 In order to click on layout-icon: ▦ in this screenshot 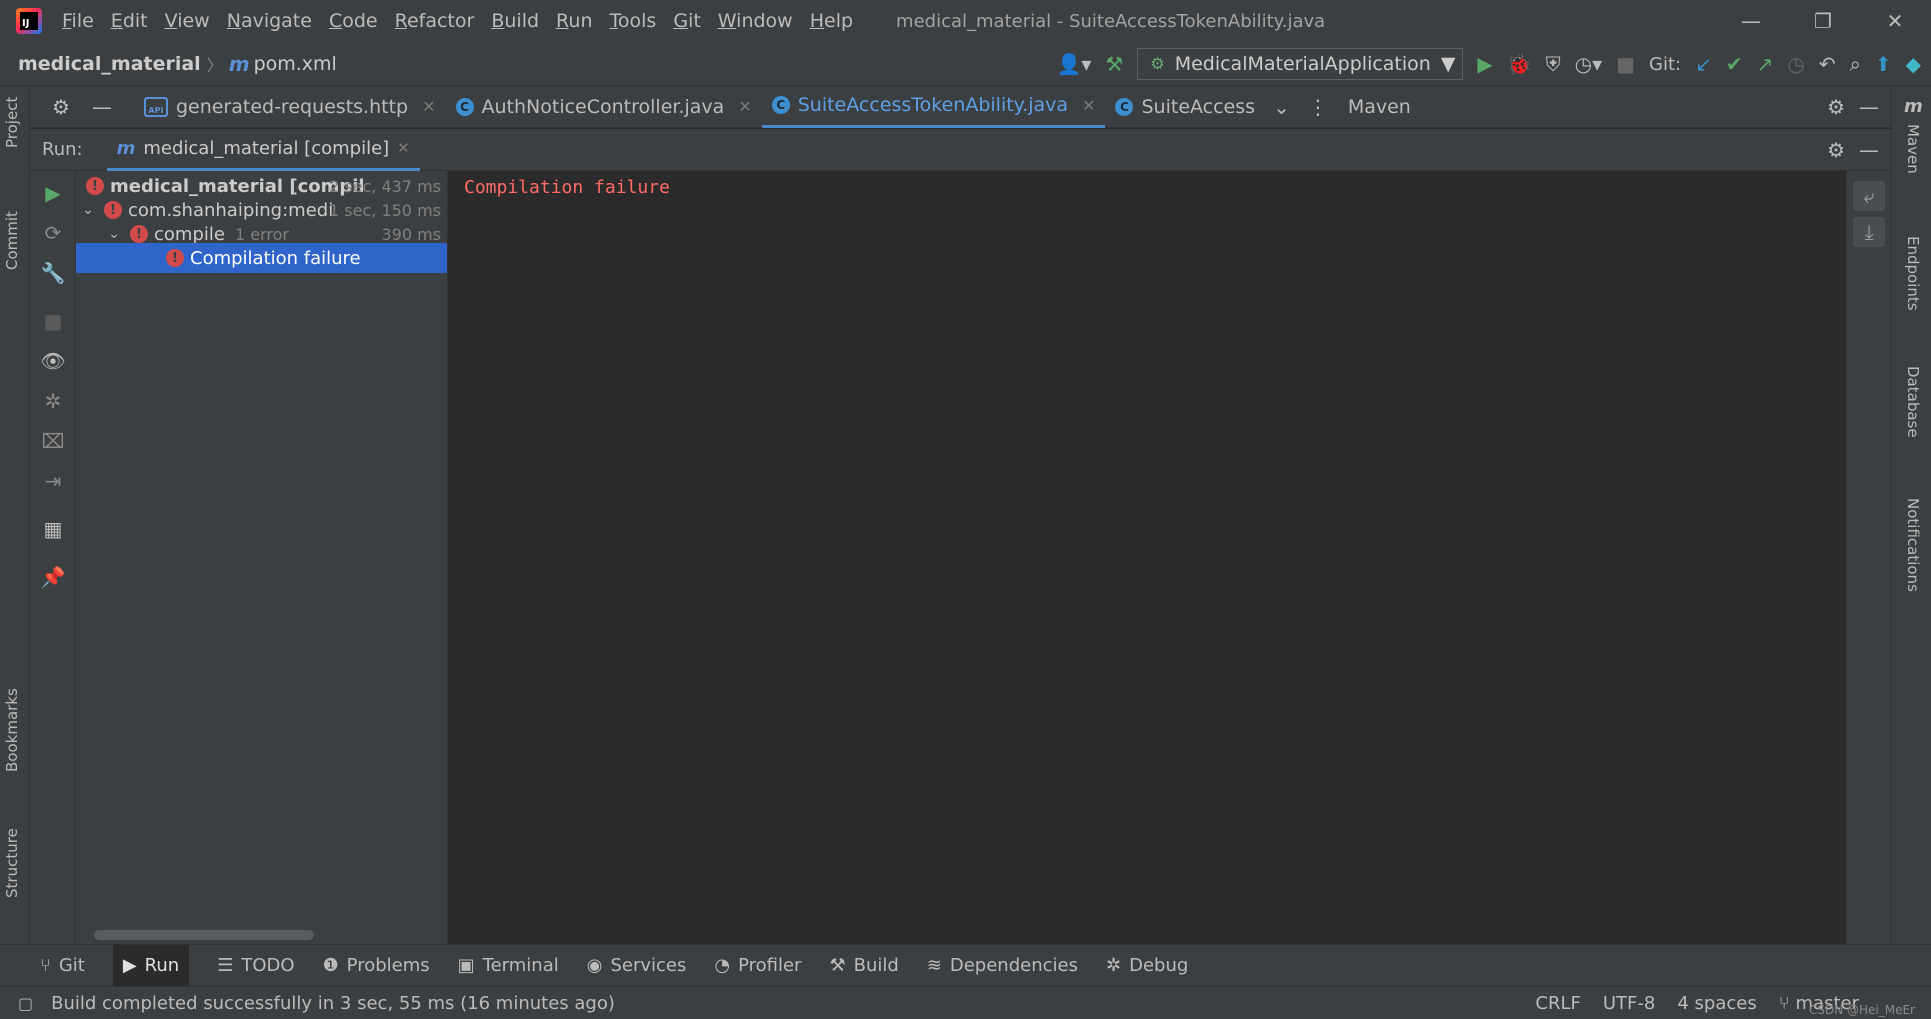, I will do `click(53, 529)`.